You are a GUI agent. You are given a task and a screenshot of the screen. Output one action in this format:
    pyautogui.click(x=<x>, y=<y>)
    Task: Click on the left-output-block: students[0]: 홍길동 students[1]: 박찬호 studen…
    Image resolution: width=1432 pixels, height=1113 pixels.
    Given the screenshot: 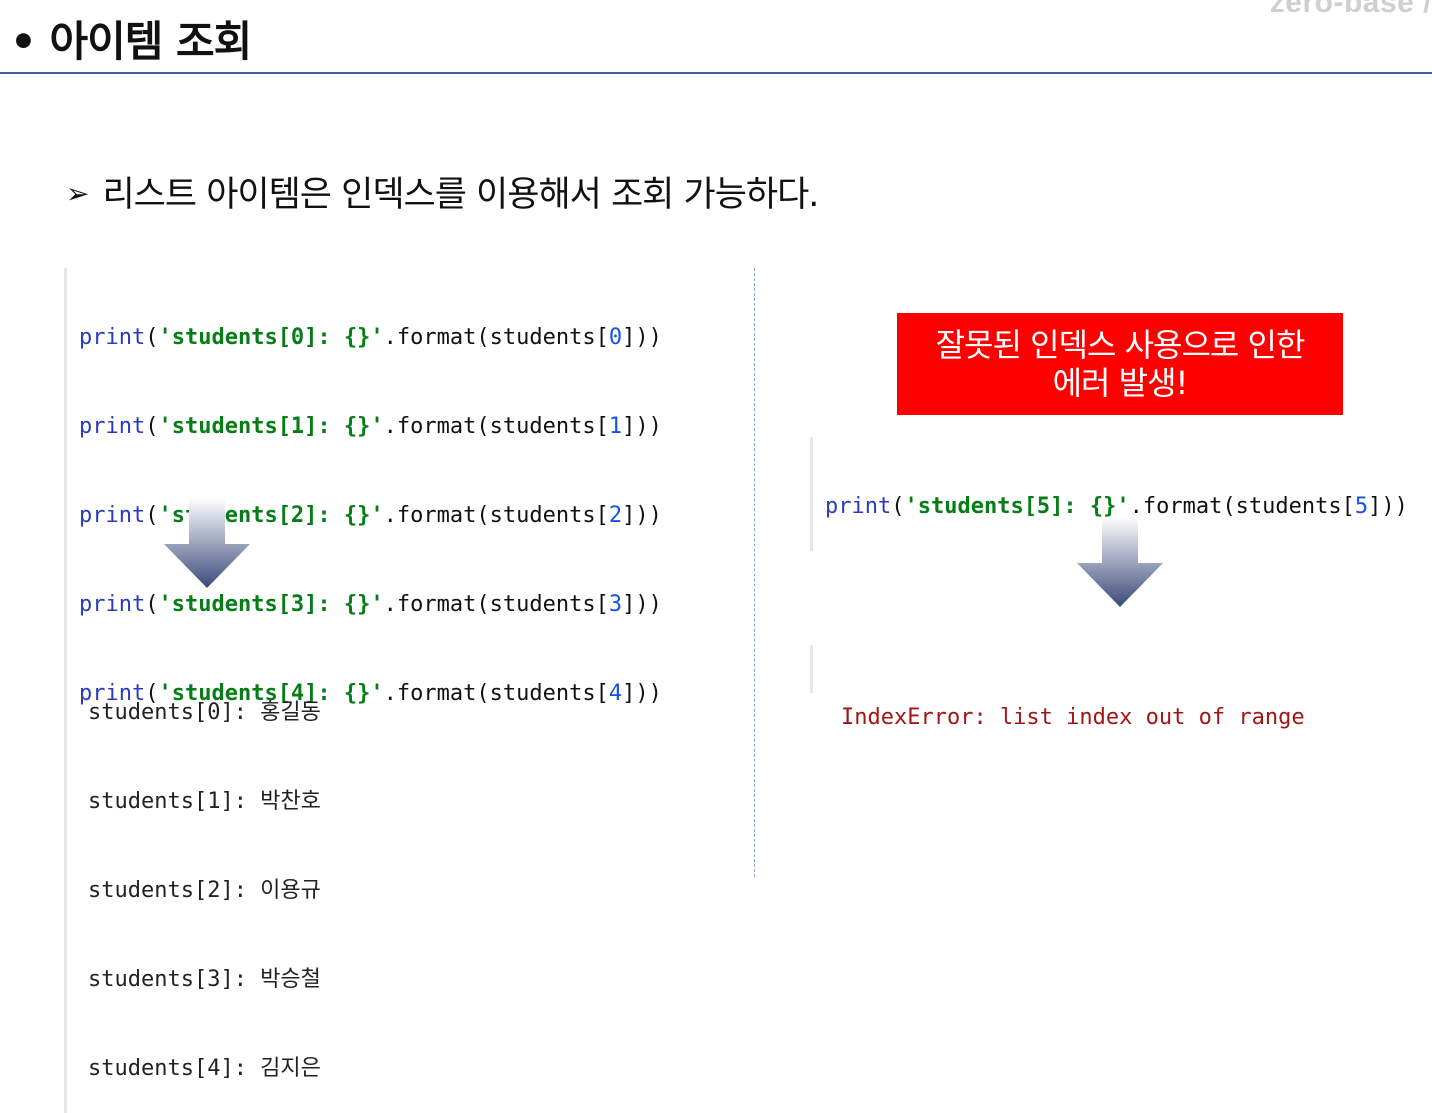 What is the action you would take?
    pyautogui.click(x=192, y=878)
    